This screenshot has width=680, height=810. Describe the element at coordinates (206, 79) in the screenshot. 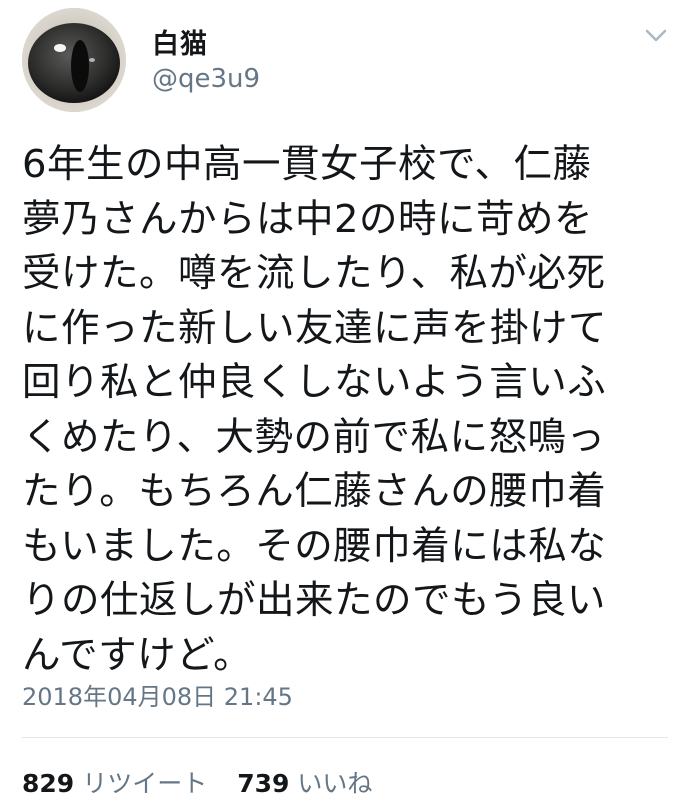

I see `user-handle: @qe3u9` at that location.